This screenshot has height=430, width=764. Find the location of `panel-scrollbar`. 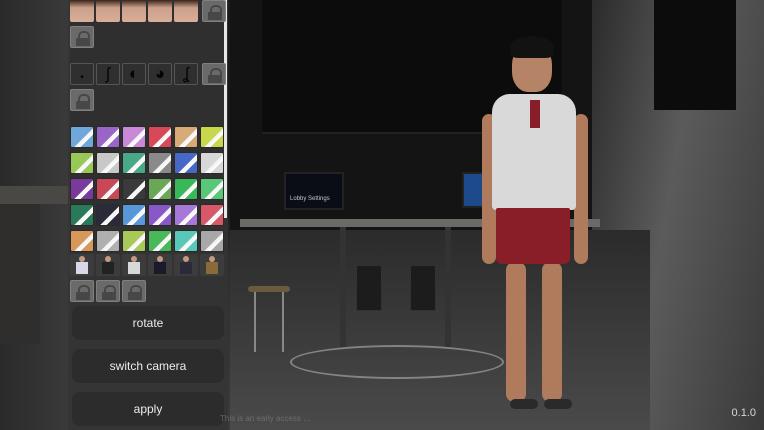

panel-scrollbar is located at coordinates (225, 109).